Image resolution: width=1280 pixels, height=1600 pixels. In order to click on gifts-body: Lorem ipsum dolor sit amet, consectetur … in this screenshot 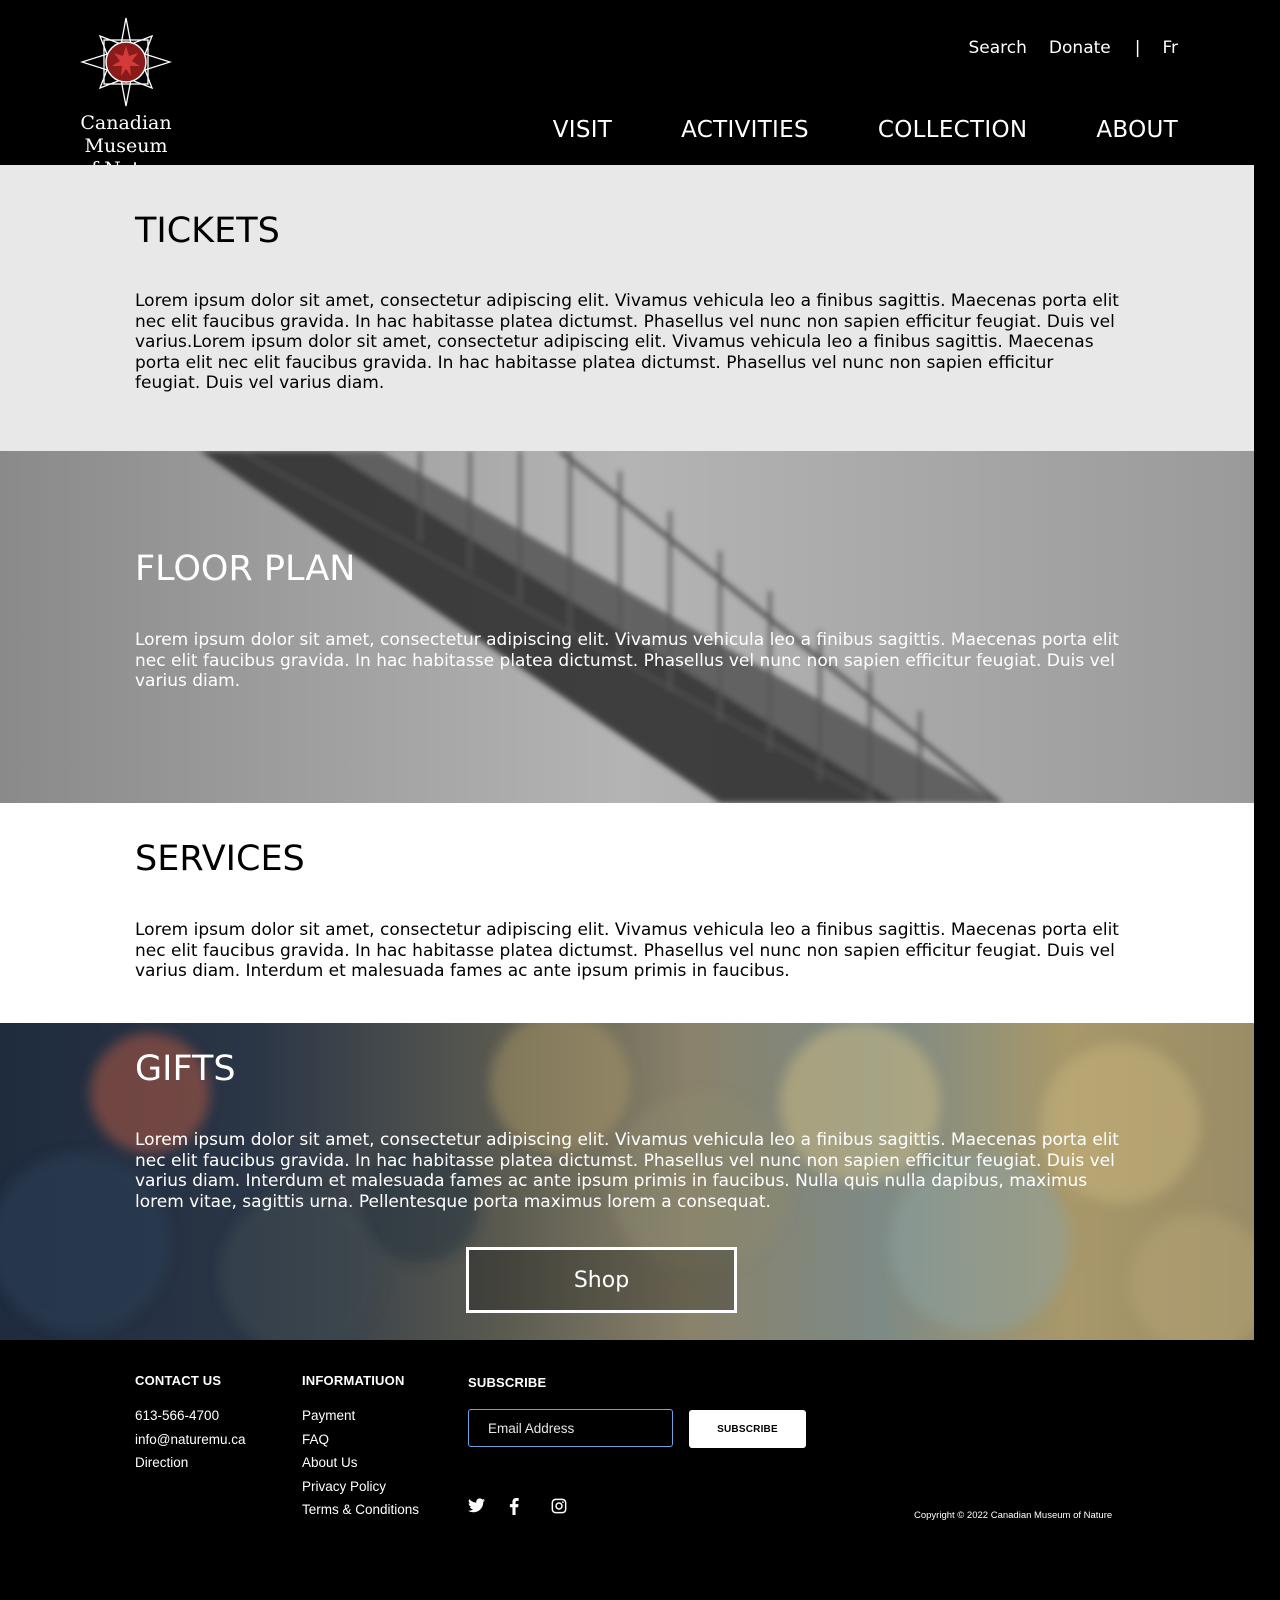, I will do `click(627, 1171)`.